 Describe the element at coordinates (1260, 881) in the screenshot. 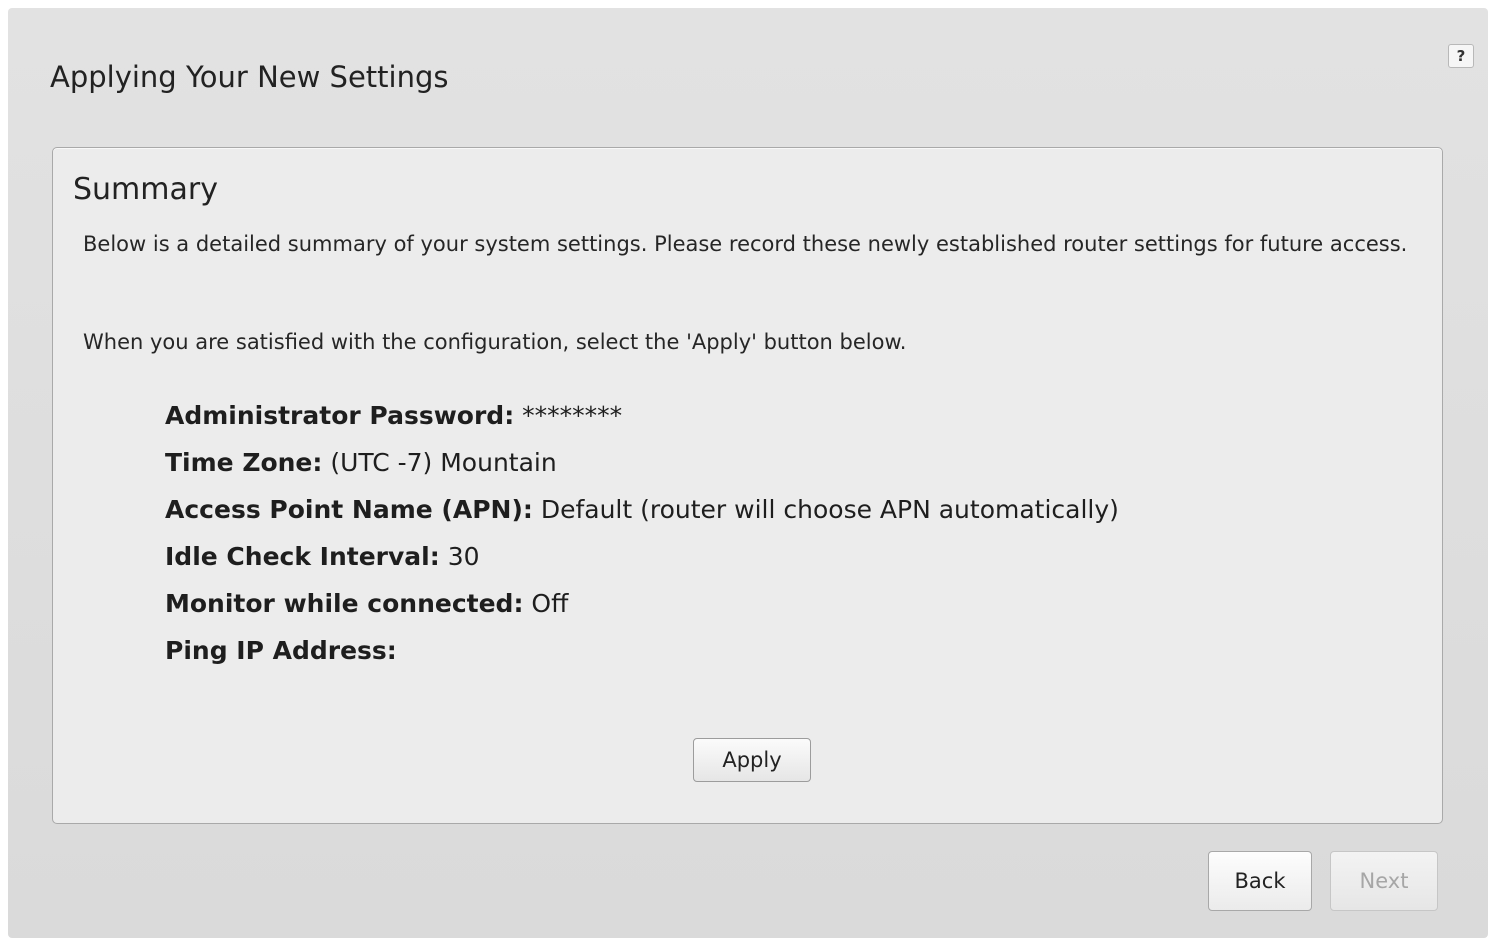

I see `back-button: Back` at that location.